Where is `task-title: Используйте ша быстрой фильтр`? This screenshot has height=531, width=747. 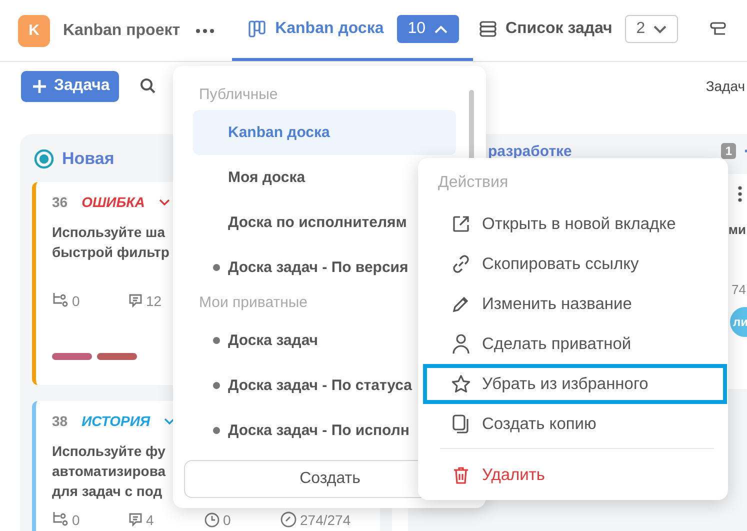 task-title: Используйте ша быстрой фильтр is located at coordinates (111, 242).